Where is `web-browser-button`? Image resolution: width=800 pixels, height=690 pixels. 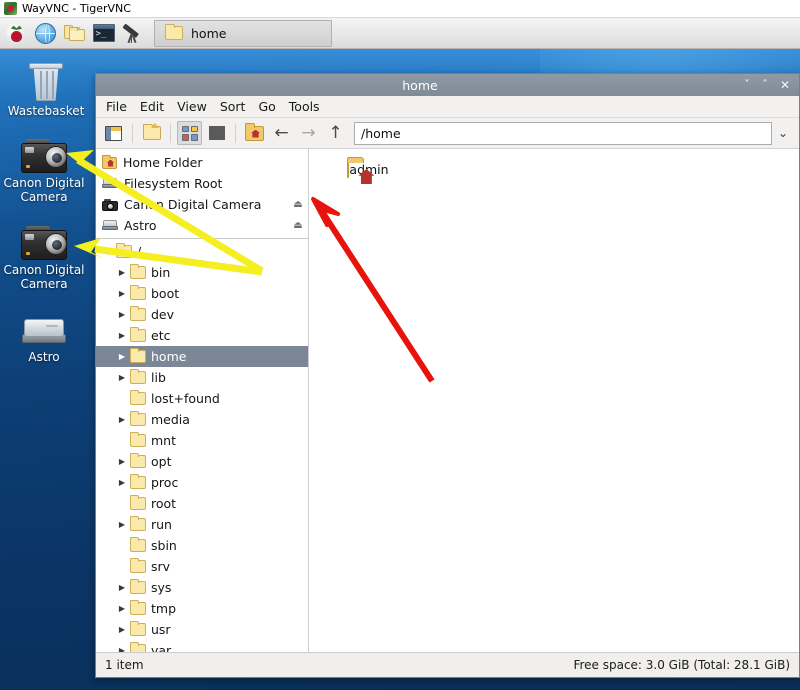 web-browser-button is located at coordinates (45, 33).